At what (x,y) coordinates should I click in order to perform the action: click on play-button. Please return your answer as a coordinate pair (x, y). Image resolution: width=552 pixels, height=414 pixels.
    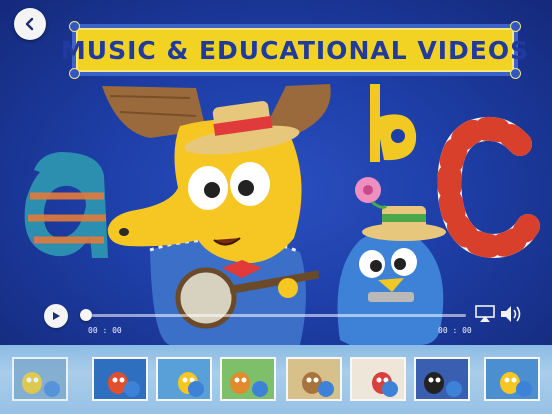
    Looking at the image, I should click on (56, 316).